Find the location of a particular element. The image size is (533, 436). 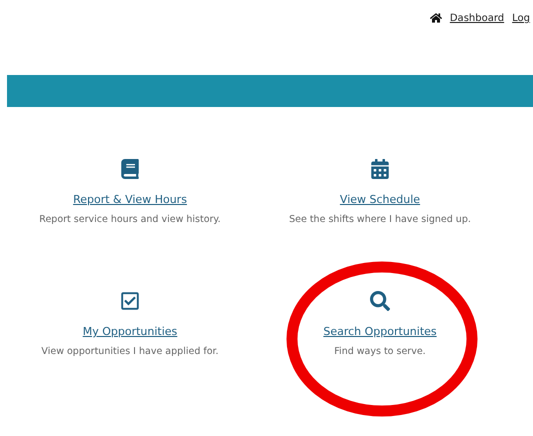

card-link: Report & View Hours is located at coordinates (130, 199).